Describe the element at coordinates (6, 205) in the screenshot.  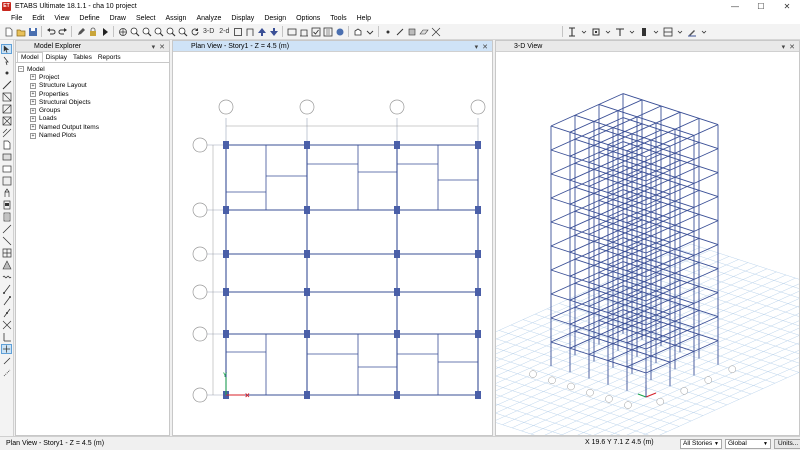
I see `draw-link-icon` at that location.